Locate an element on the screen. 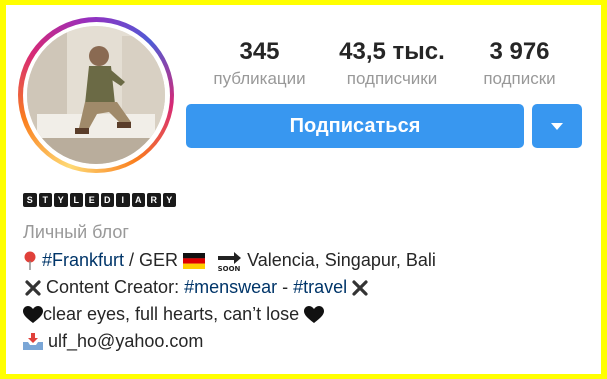  avatar-photo-illustration is located at coordinates (96, 95).